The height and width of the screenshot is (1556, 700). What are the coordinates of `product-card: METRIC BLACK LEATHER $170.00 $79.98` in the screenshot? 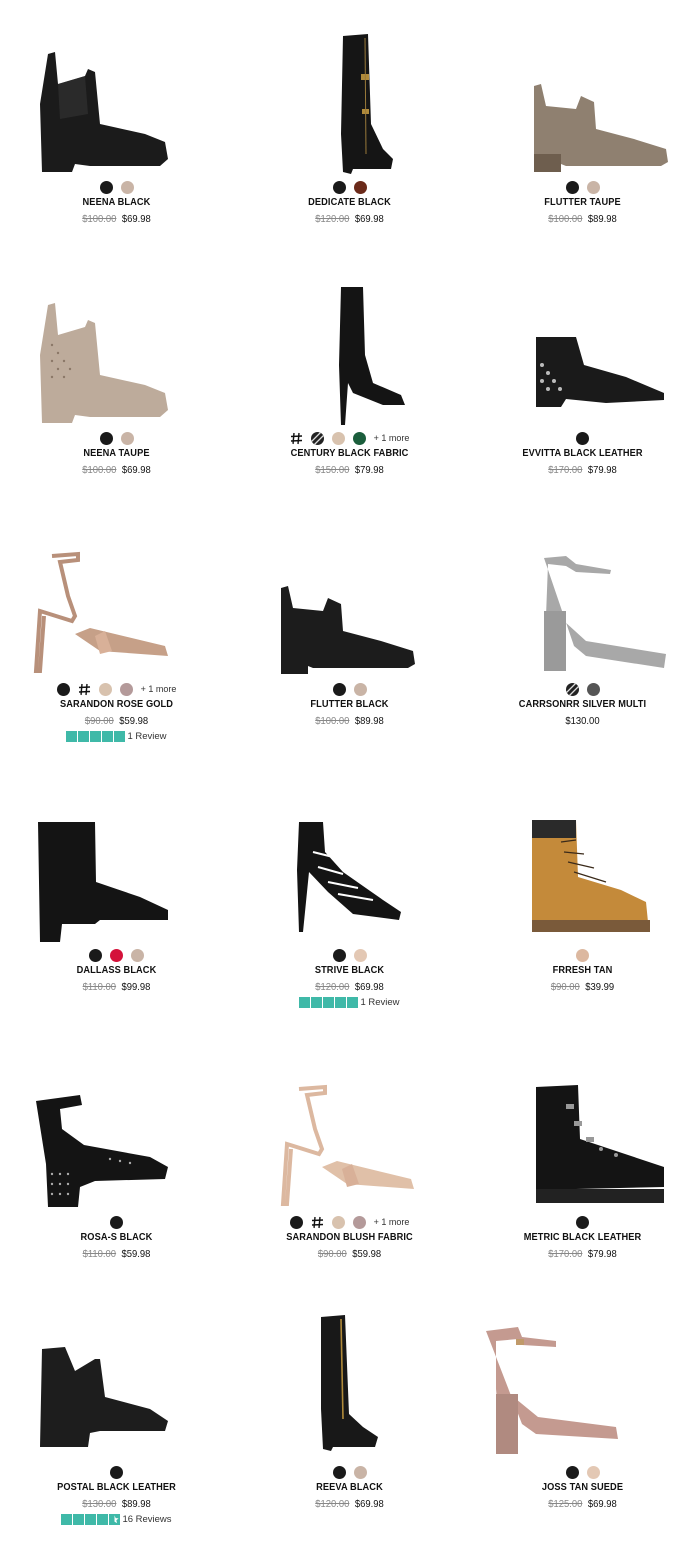 It's located at (582, 1169).